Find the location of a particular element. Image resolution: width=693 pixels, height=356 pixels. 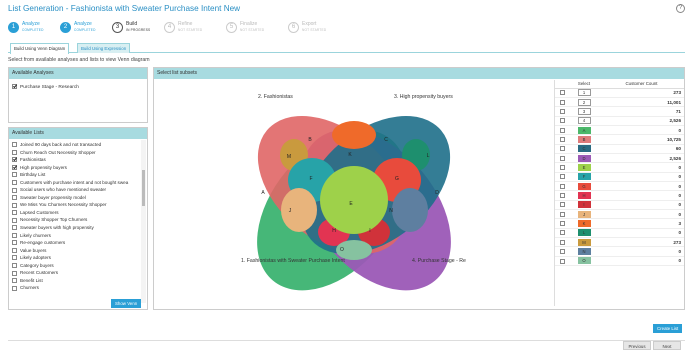

table-row: H0 is located at coordinates (619, 195).